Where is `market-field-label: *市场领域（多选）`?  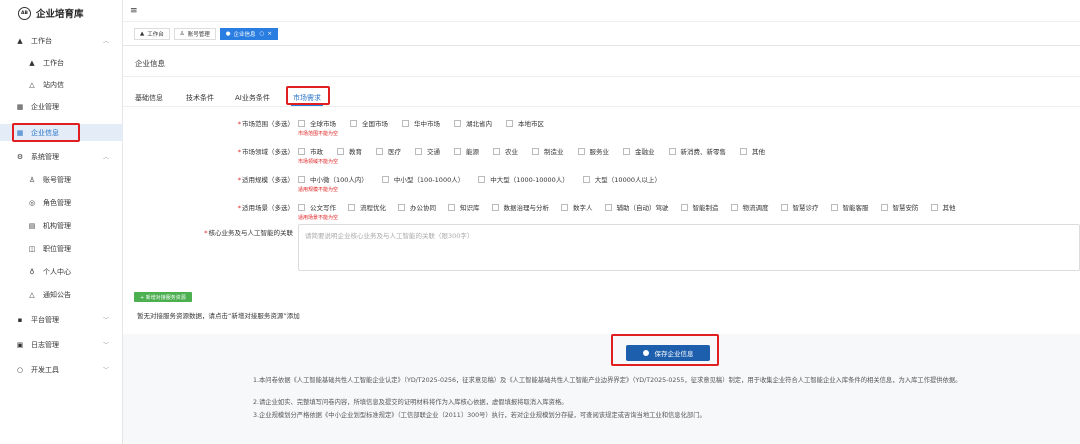
market-field-label: *市场领域（多选） is located at coordinates (265, 152).